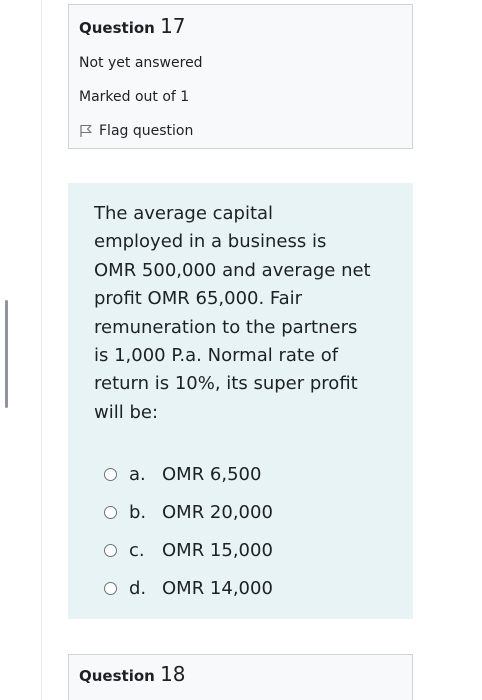  Describe the element at coordinates (217, 550) in the screenshot. I see `answer-text: OMR 15,000` at that location.